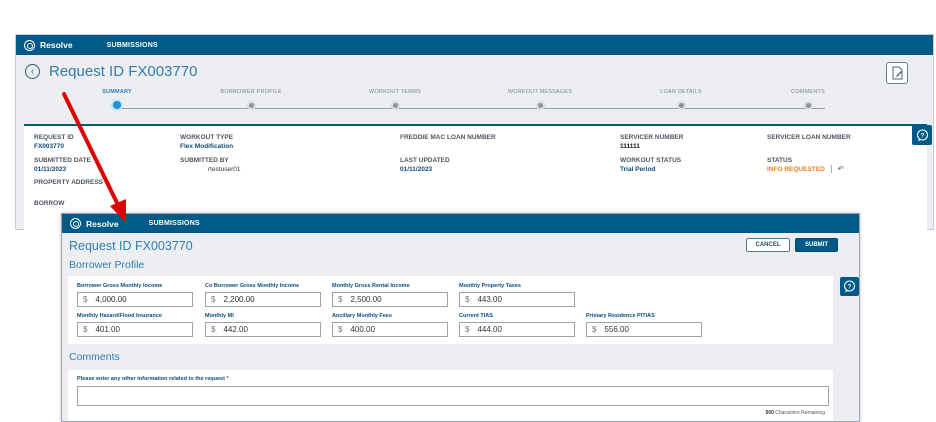 This screenshot has height=422, width=936. Describe the element at coordinates (62, 165) in the screenshot. I see `submitted-date-field: SUBMITTED DATE 01/11/2023` at that location.